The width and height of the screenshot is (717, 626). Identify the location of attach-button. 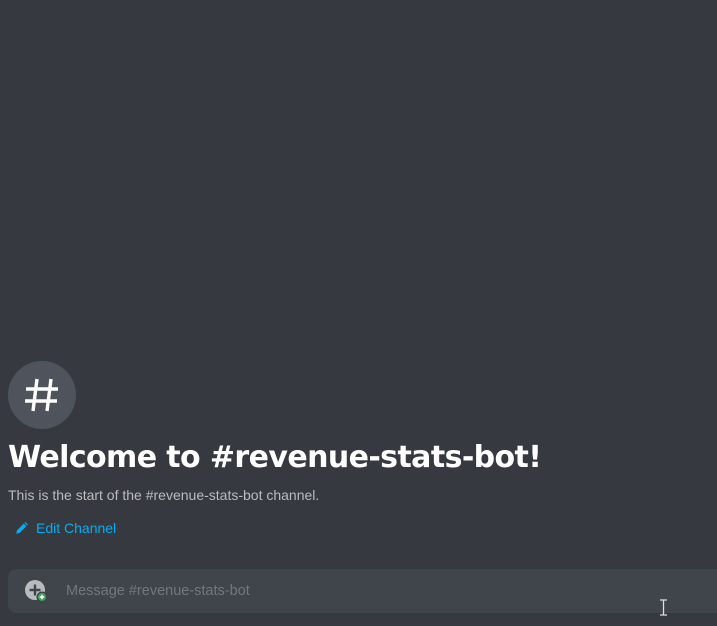
(36, 591).